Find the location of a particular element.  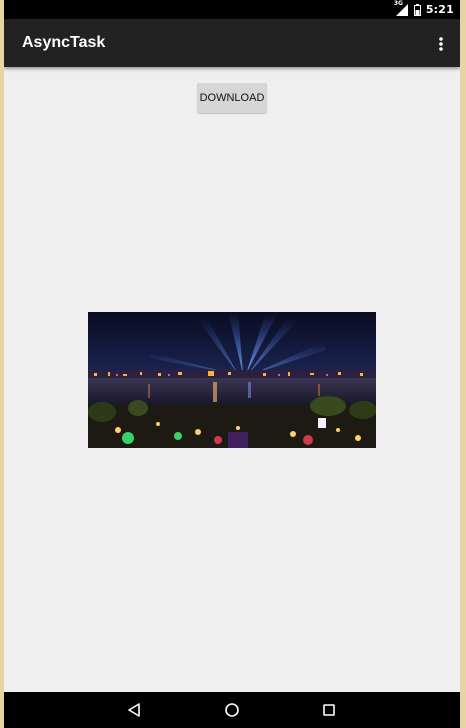

nav-bar is located at coordinates (232, 710).